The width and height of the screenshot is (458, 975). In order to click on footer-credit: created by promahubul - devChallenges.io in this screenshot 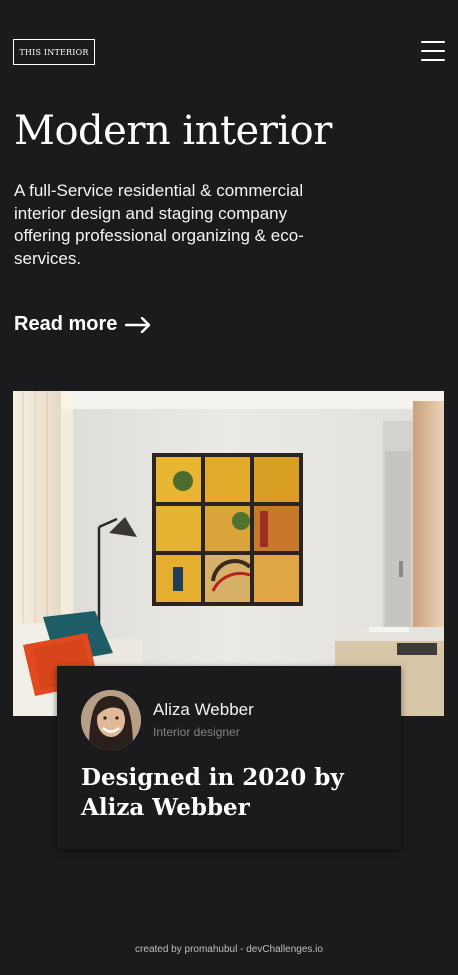, I will do `click(229, 949)`.